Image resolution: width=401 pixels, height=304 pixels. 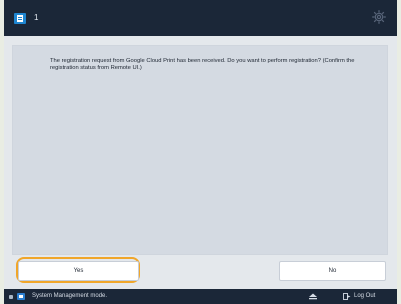 What do you see at coordinates (21, 296) in the screenshot?
I see `status-monitor-icon` at bounding box center [21, 296].